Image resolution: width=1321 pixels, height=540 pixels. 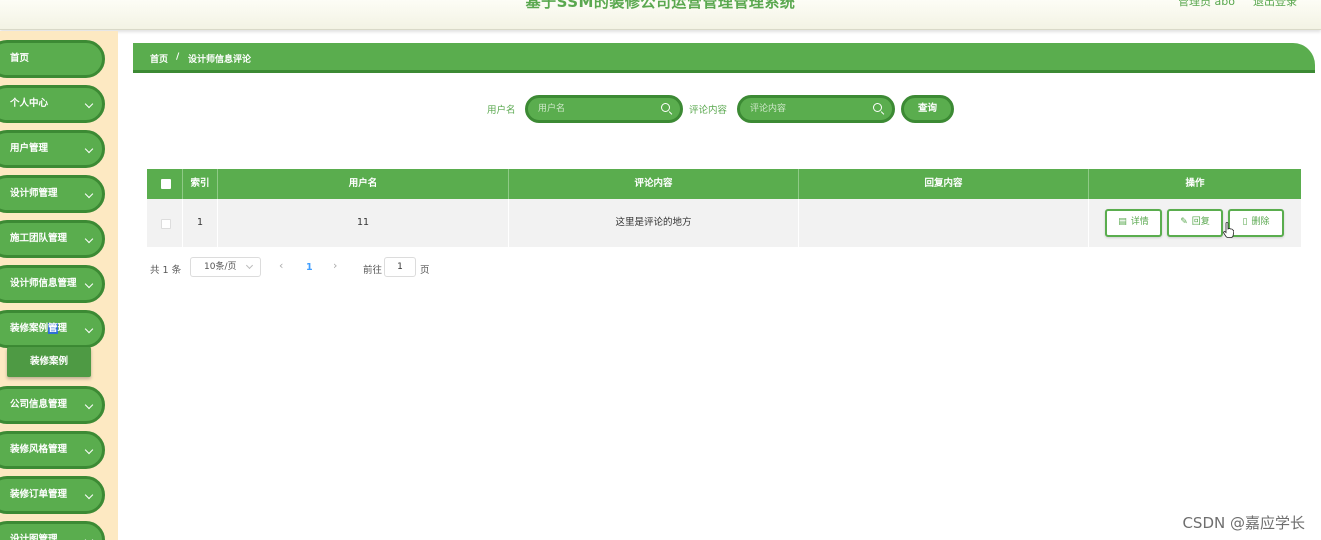 What do you see at coordinates (400, 267) in the screenshot?
I see `goto-page-input: 1` at bounding box center [400, 267].